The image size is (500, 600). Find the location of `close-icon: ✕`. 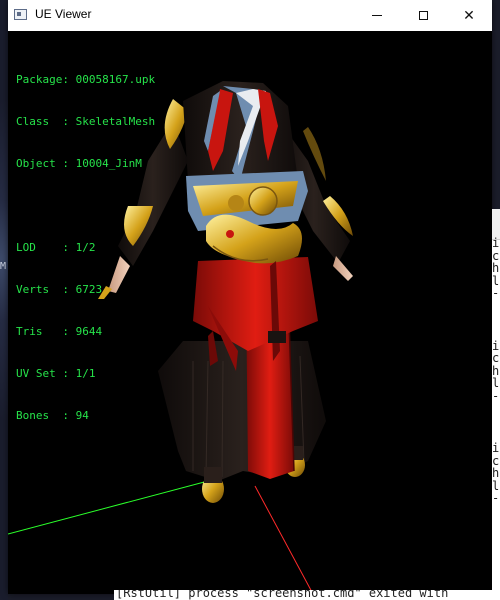

close-icon: ✕ is located at coordinates (469, 15).